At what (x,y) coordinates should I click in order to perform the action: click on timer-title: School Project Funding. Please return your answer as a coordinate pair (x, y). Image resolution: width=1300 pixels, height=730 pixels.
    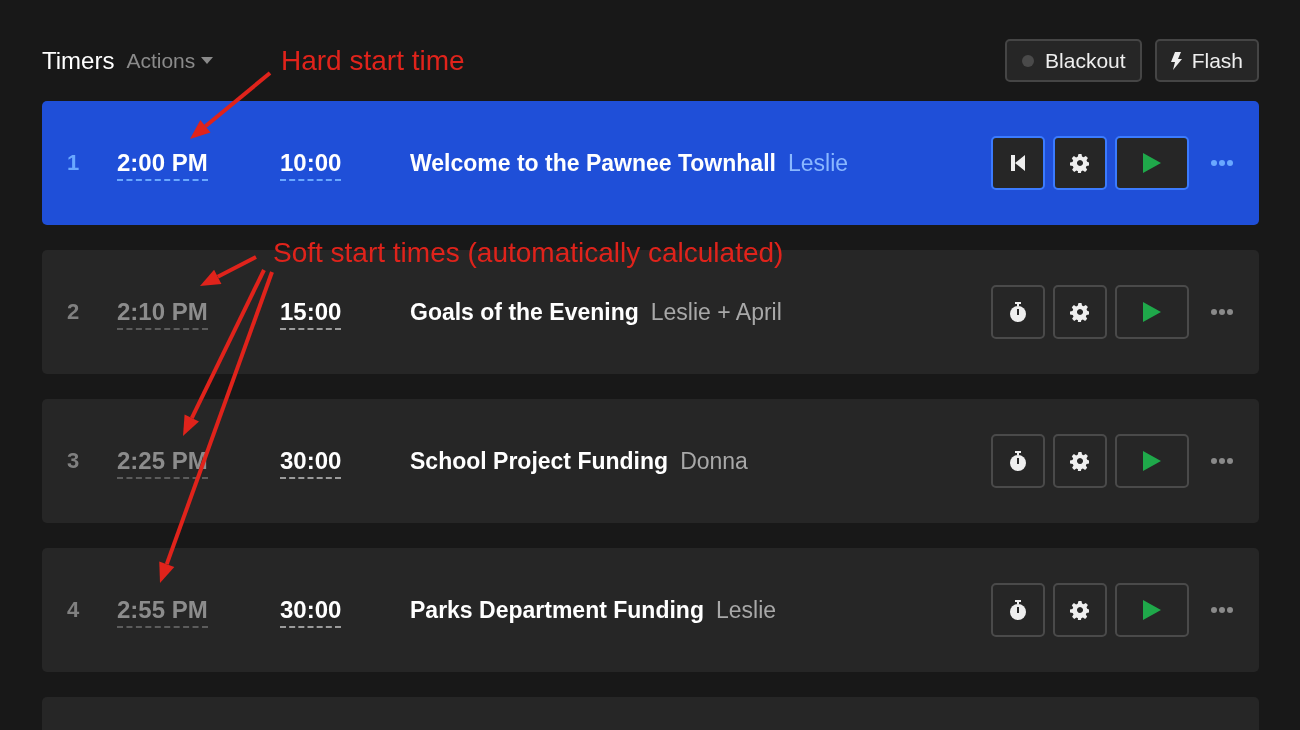
    Looking at the image, I should click on (539, 461).